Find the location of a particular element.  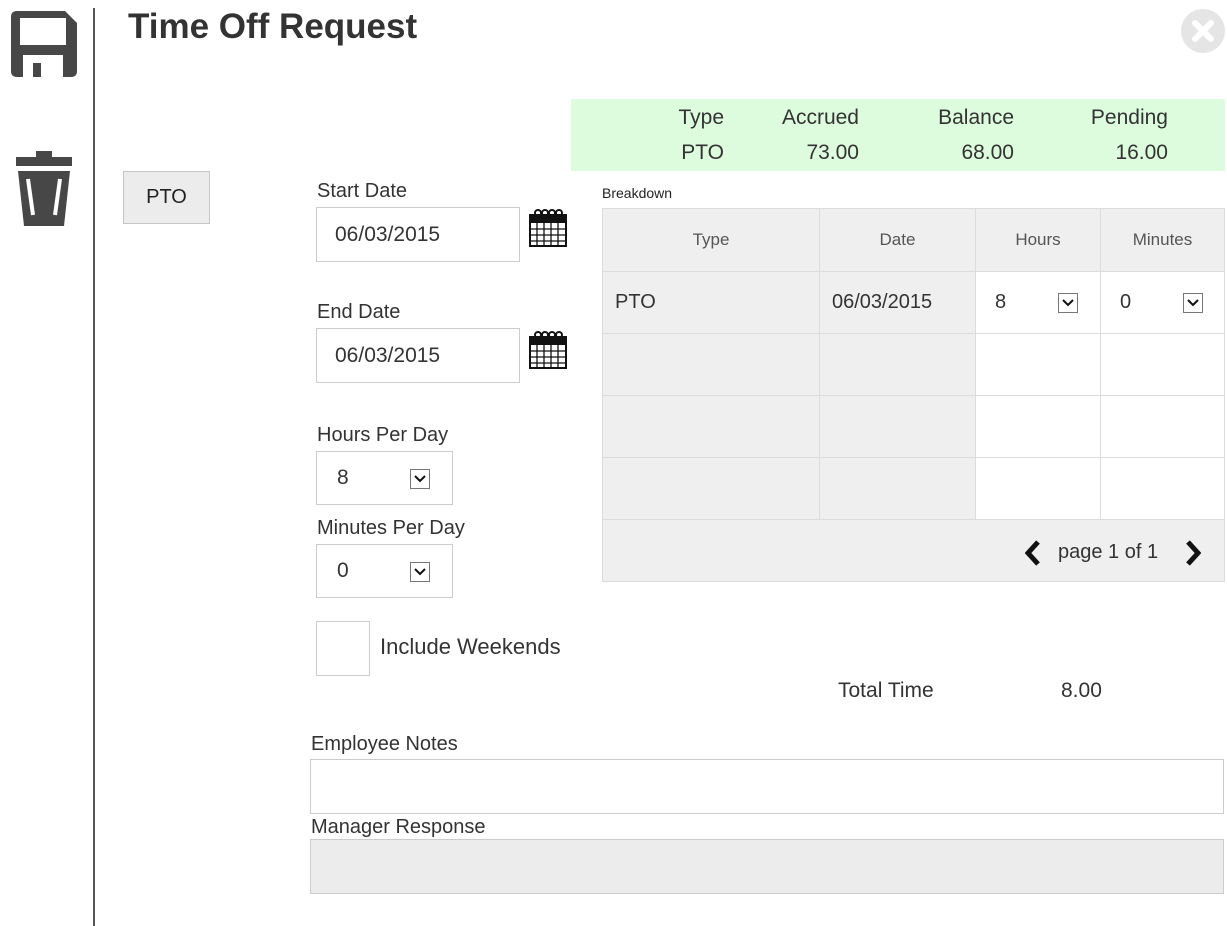

save-button is located at coordinates (44, 44).